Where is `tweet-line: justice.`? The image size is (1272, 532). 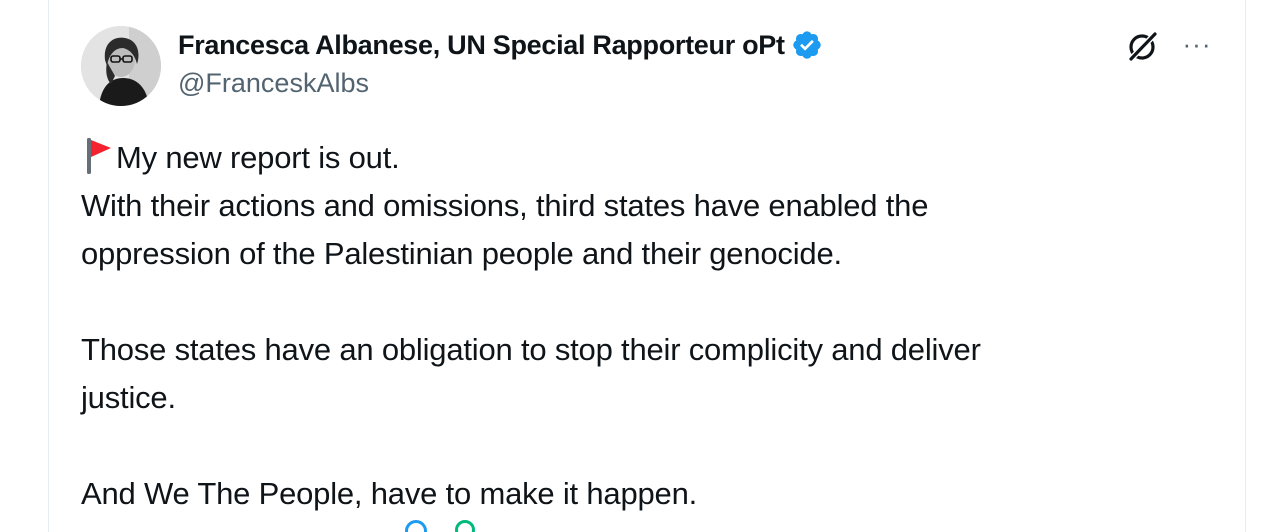
tweet-line: justice. is located at coordinates (128, 397).